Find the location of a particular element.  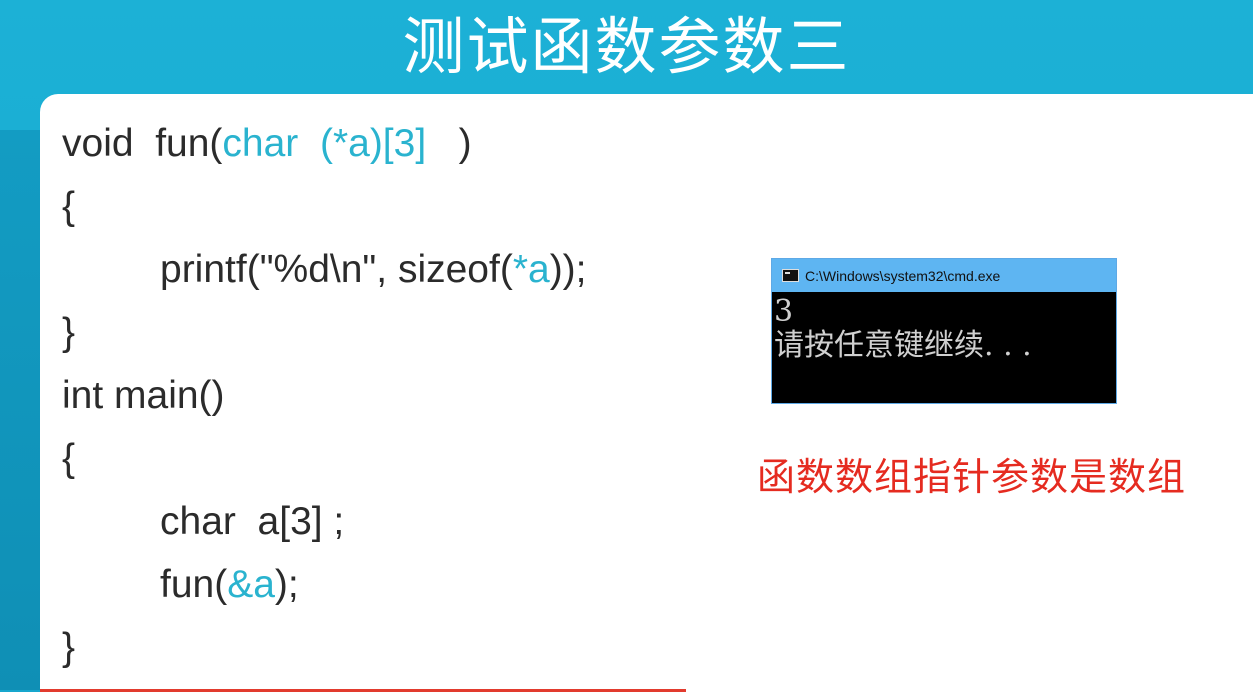

code-line-3: printf("%d\n", sizeof(*a)); is located at coordinates (324, 269).